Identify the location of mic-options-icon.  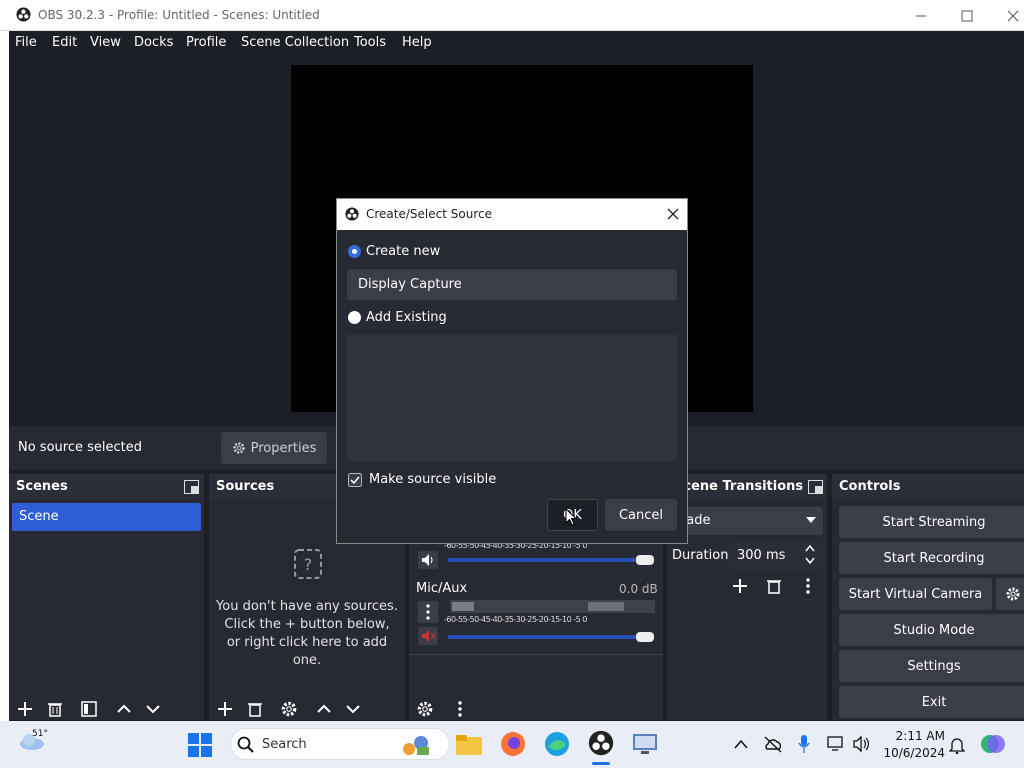
(428, 612).